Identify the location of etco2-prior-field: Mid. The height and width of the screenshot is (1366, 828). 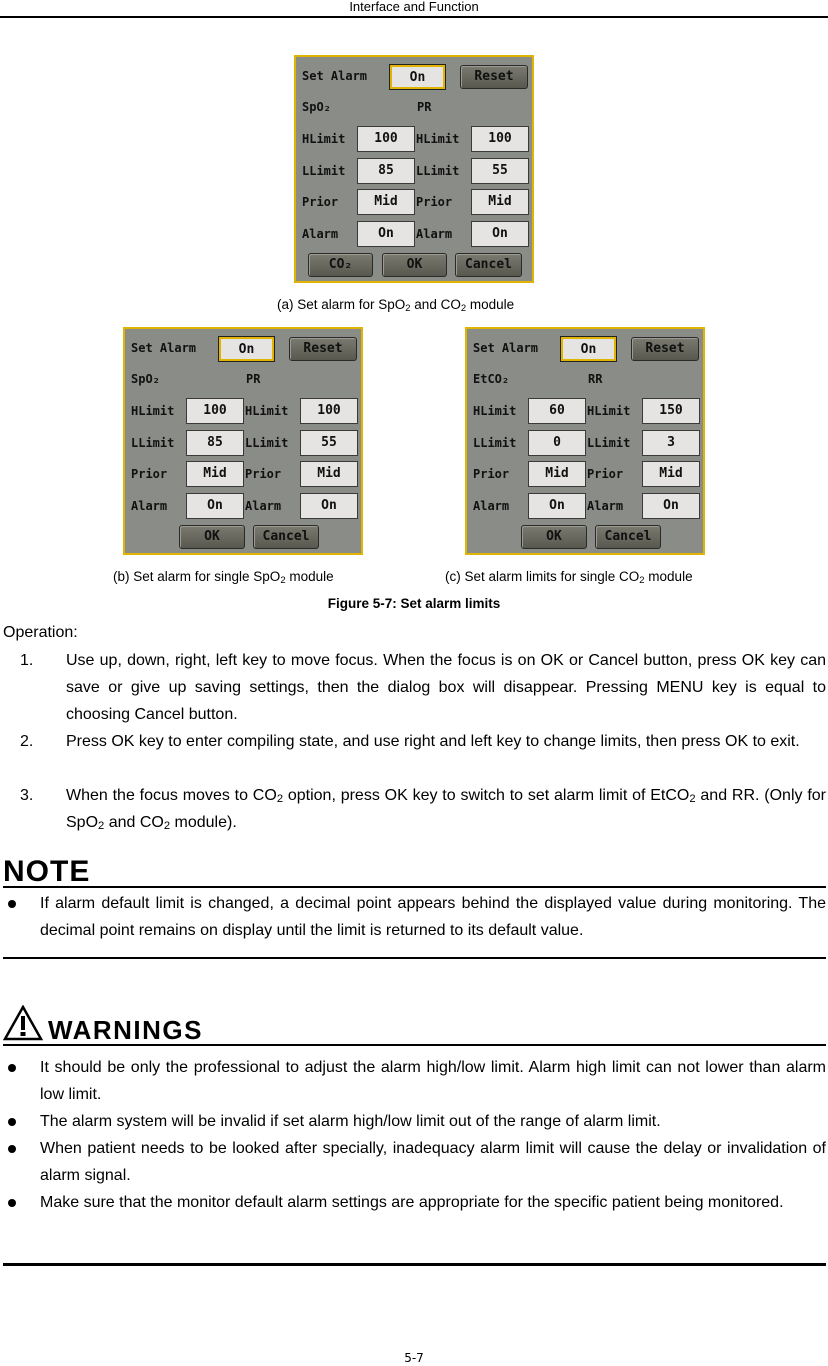
(557, 474).